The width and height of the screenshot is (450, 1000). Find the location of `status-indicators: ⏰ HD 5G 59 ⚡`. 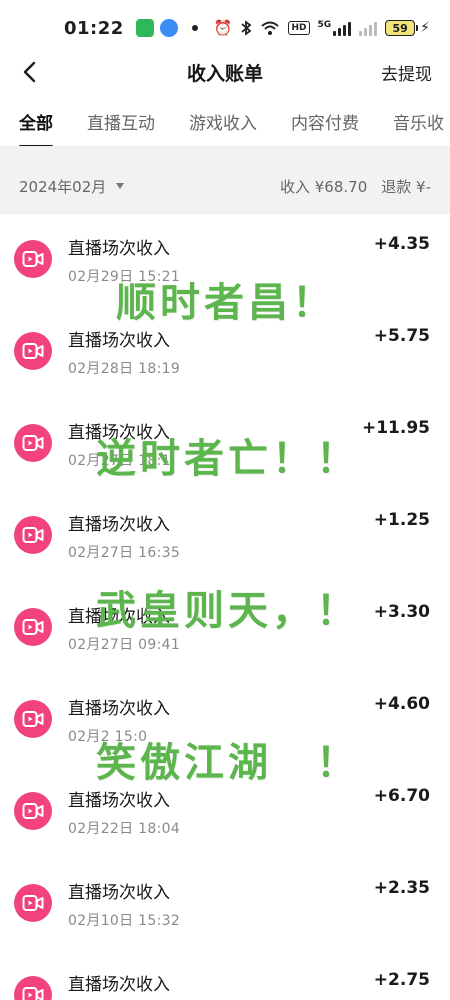

status-indicators: ⏰ HD 5G 59 ⚡ is located at coordinates (322, 28).